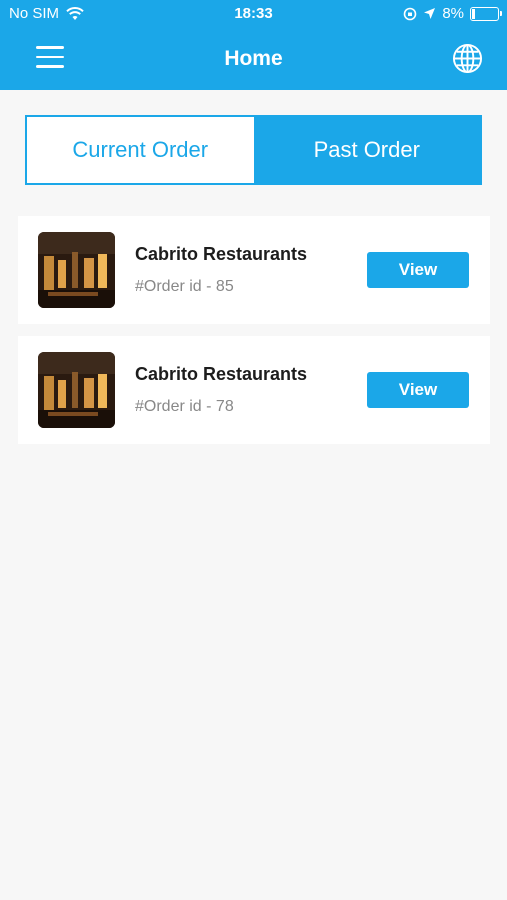  Describe the element at coordinates (254, 270) in the screenshot. I see `order-card: Cabrito Restaurants #Order id - 85 View` at that location.